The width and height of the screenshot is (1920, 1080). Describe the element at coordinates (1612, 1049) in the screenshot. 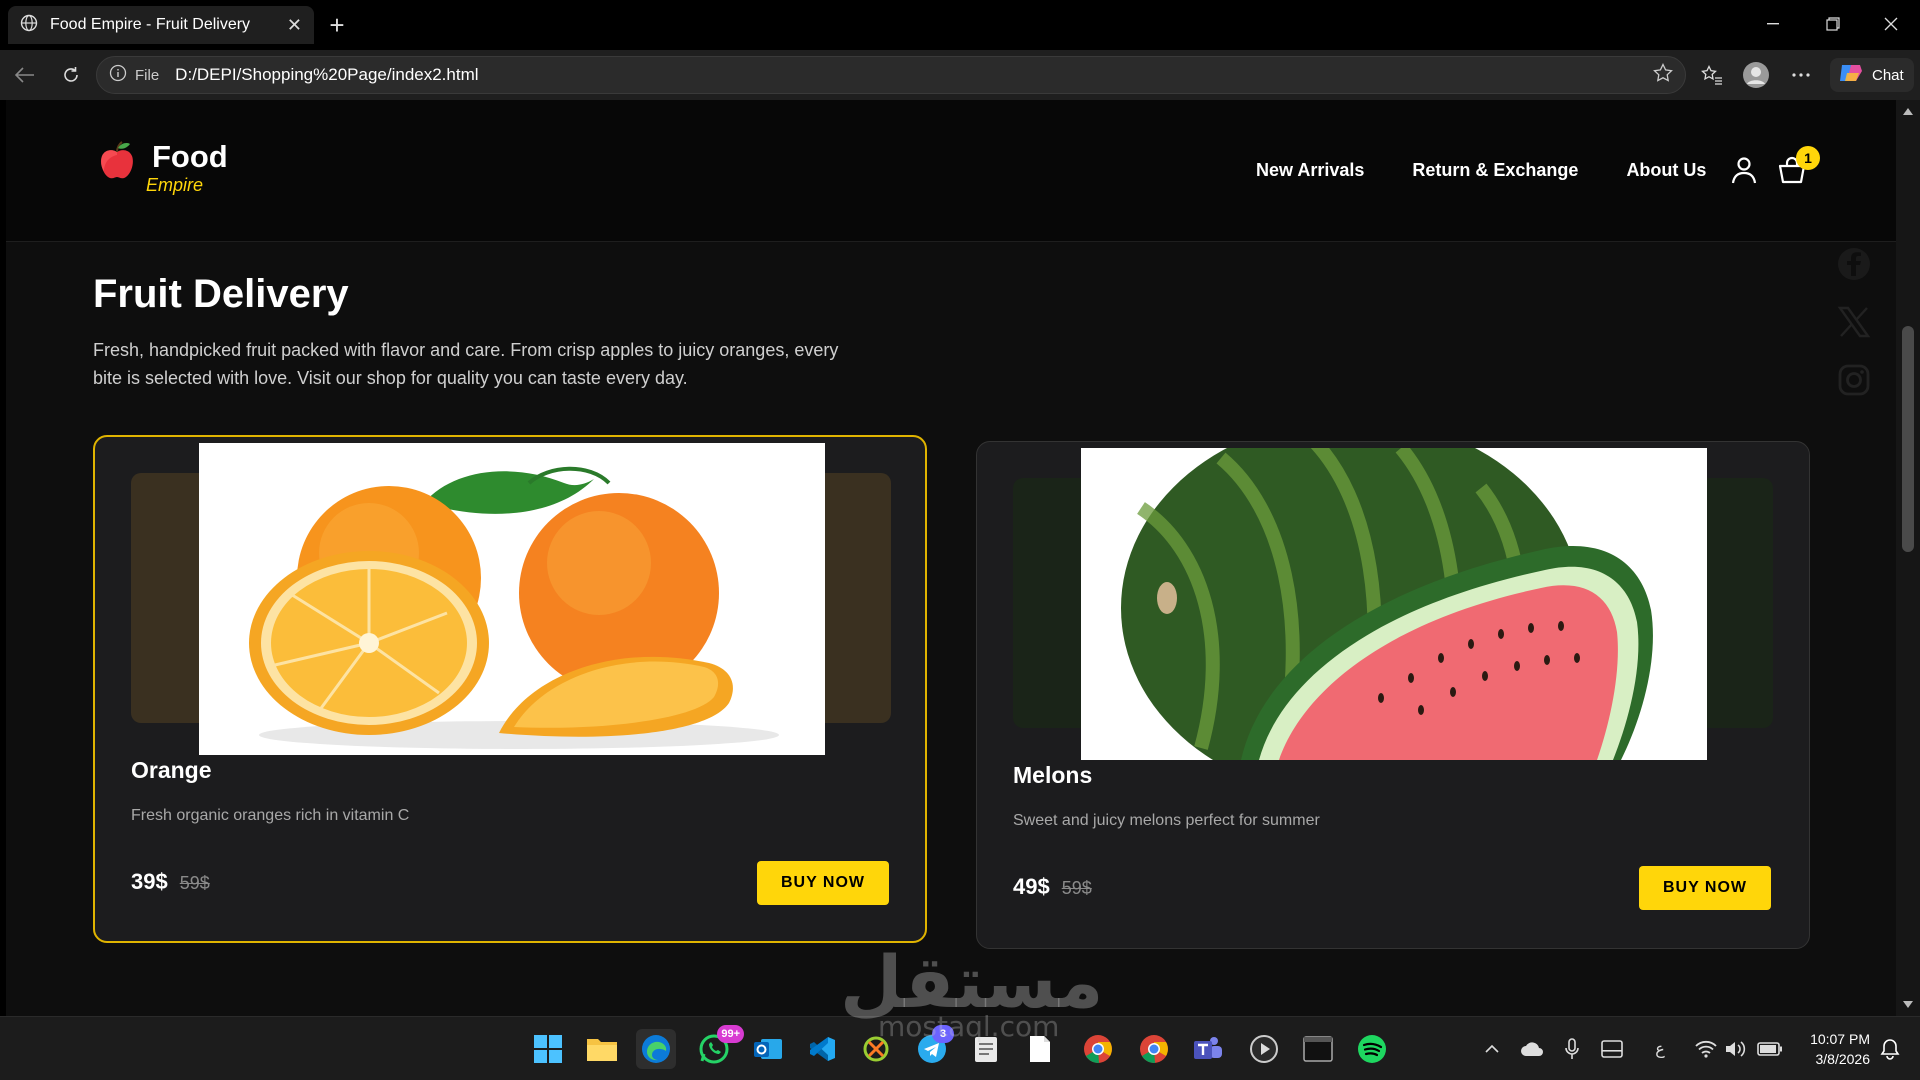

I see `tablet-mode-icon` at that location.